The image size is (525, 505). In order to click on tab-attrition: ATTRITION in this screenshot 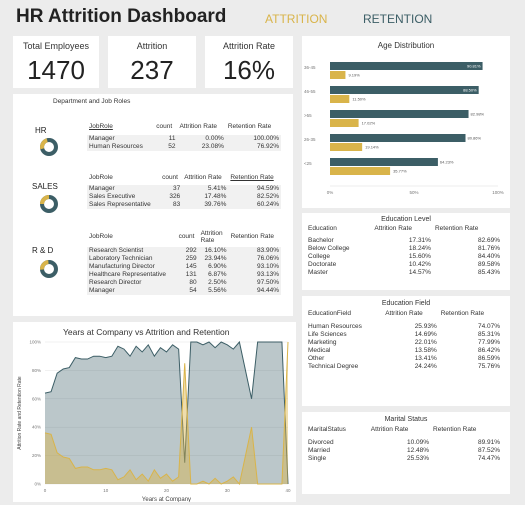, I will do `click(296, 19)`.